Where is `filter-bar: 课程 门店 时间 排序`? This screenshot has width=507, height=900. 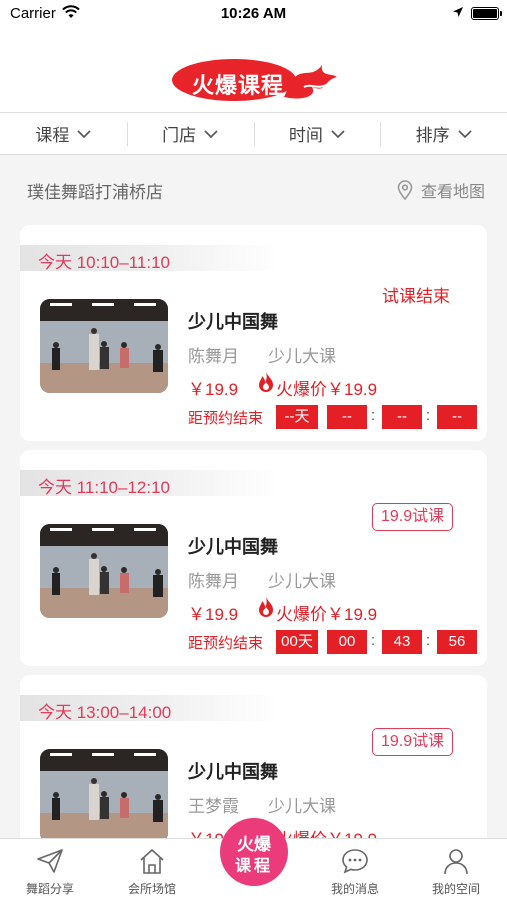 filter-bar: 课程 门店 时间 排序 is located at coordinates (253, 134).